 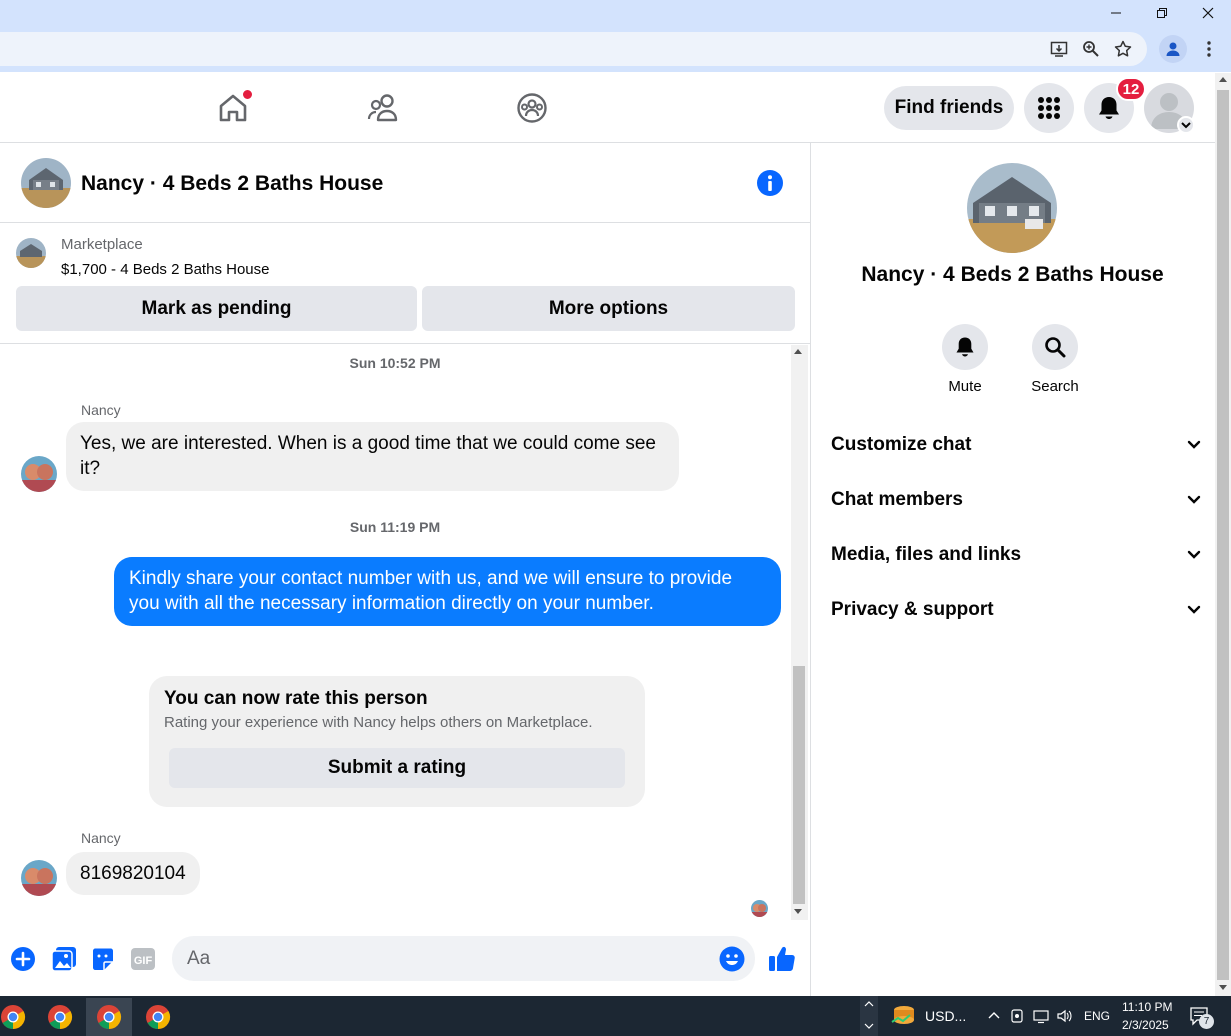 What do you see at coordinates (1065, 1016) in the screenshot?
I see `tray-volume` at bounding box center [1065, 1016].